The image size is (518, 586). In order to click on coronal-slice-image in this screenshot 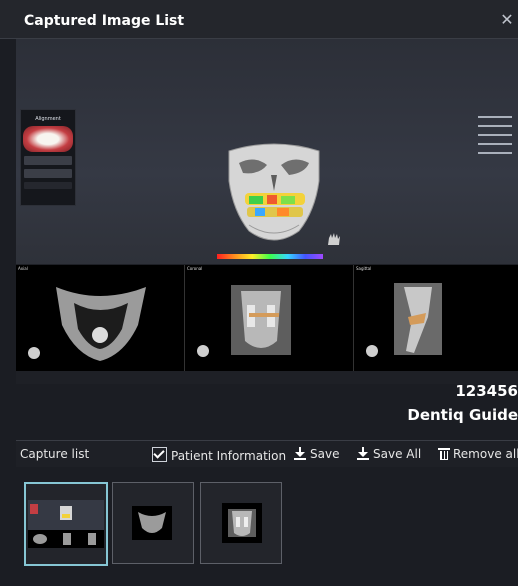, I will do `click(244, 321)`.